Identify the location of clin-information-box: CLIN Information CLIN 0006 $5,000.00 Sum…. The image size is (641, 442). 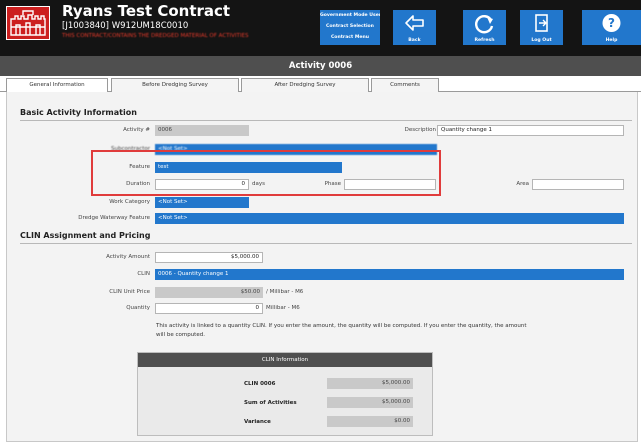
(285, 394).